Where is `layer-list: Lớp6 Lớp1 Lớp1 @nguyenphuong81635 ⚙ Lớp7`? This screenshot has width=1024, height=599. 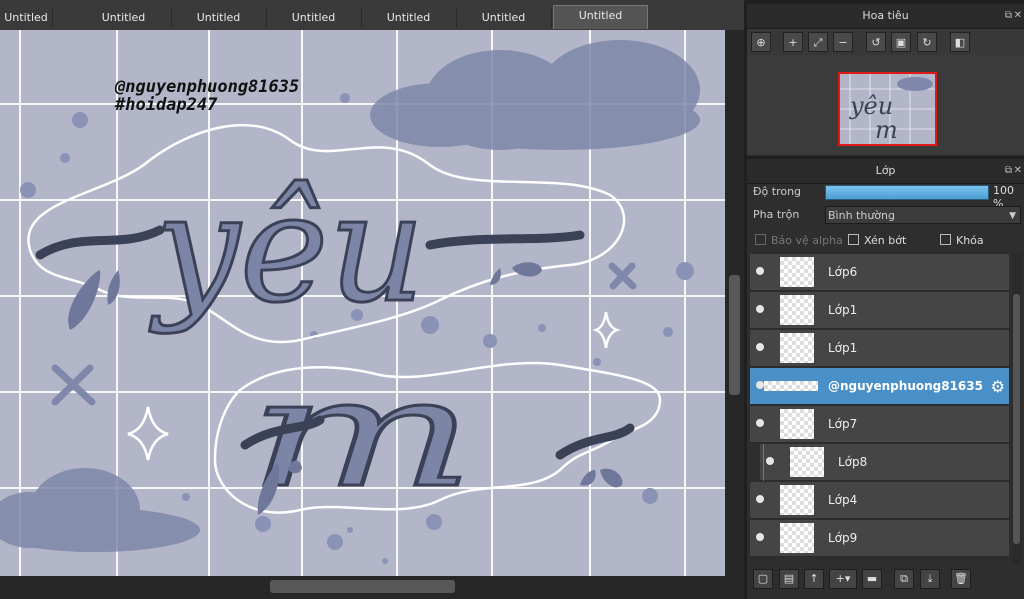
layer-list: Lớp6 Lớp1 Lớp1 @nguyenphuong81635 ⚙ Lớp7 is located at coordinates (879, 409).